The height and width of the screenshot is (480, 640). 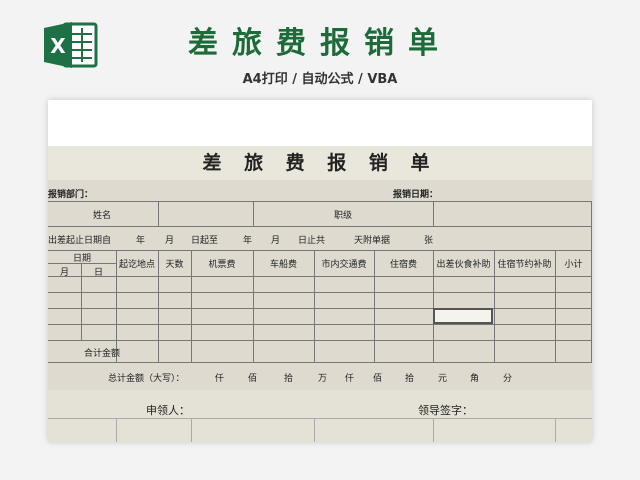 I want to click on unit-qian2: 仟, so click(x=350, y=379).